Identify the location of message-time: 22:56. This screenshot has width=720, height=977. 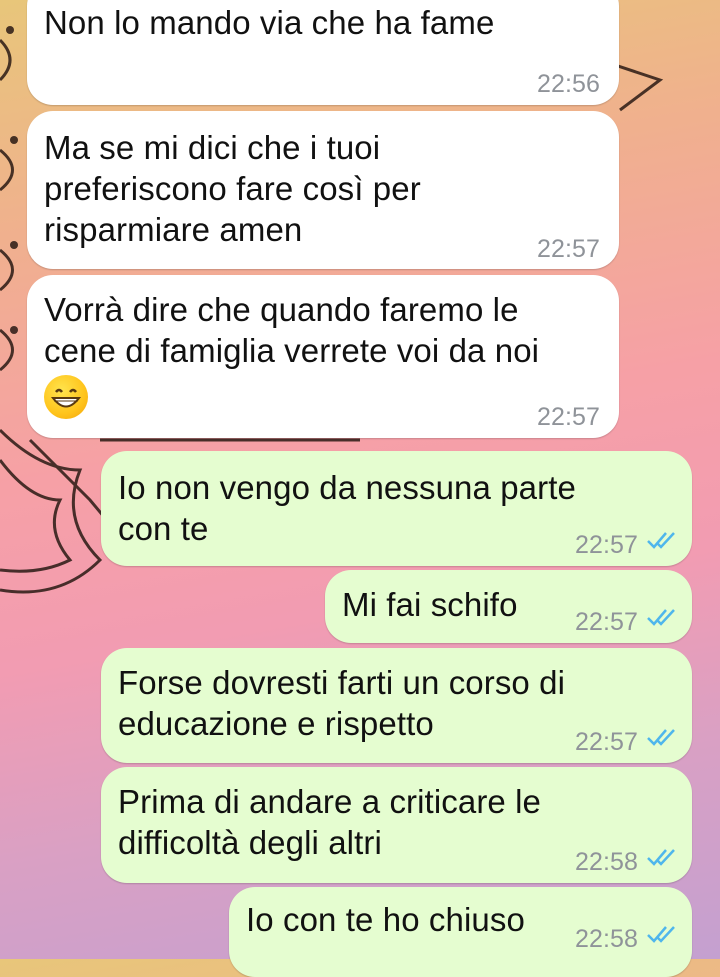
(568, 84).